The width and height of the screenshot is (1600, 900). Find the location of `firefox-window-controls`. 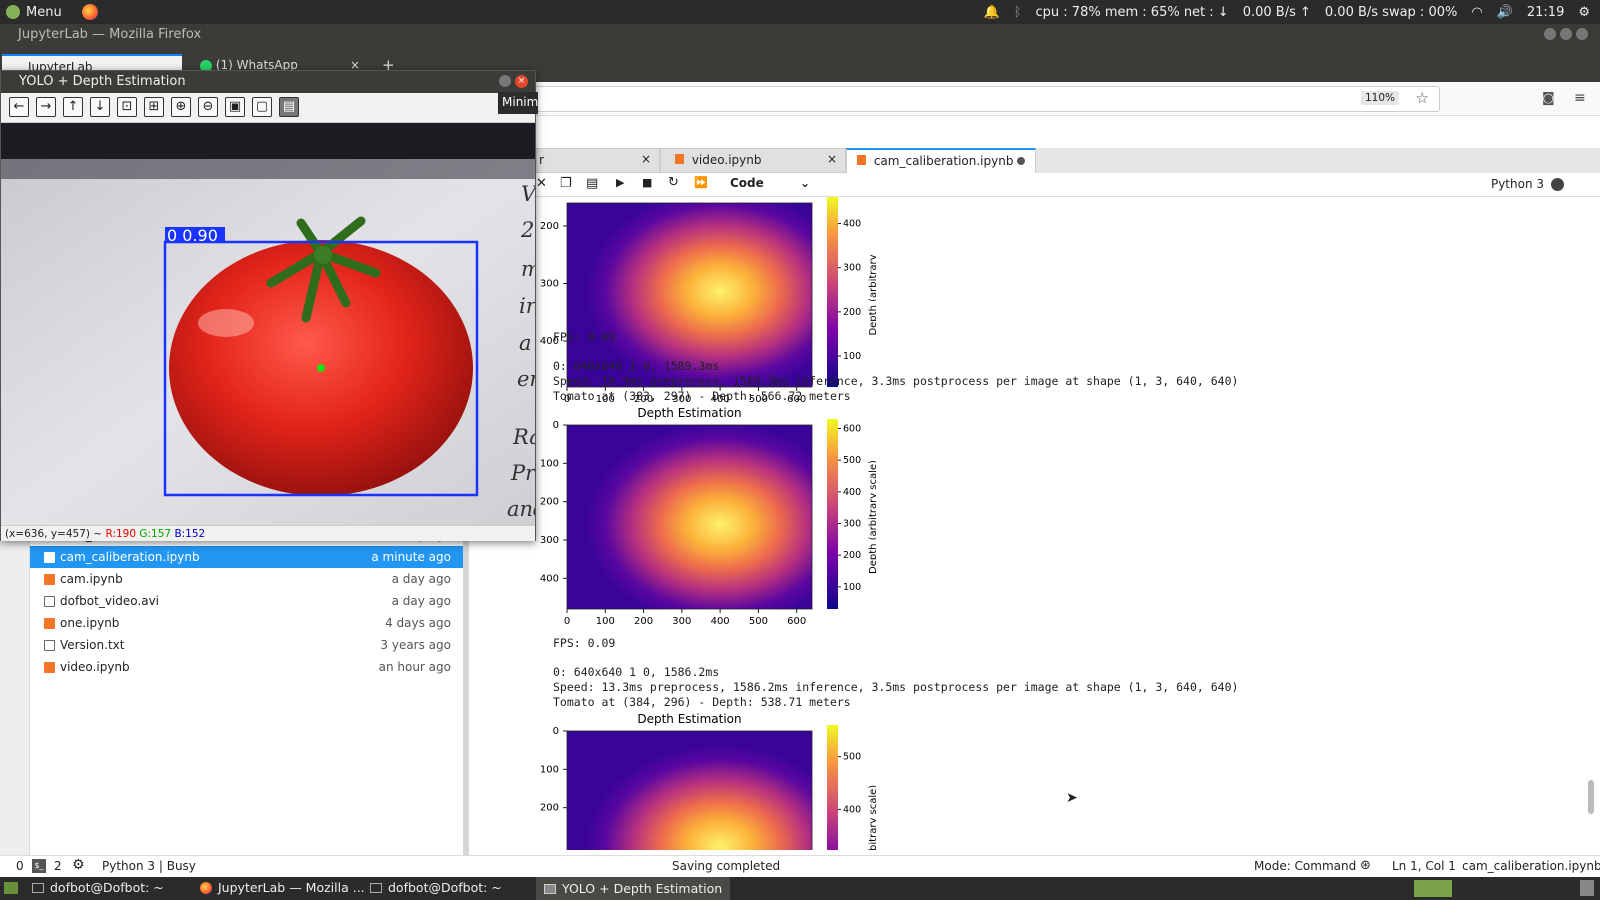

firefox-window-controls is located at coordinates (1566, 34).